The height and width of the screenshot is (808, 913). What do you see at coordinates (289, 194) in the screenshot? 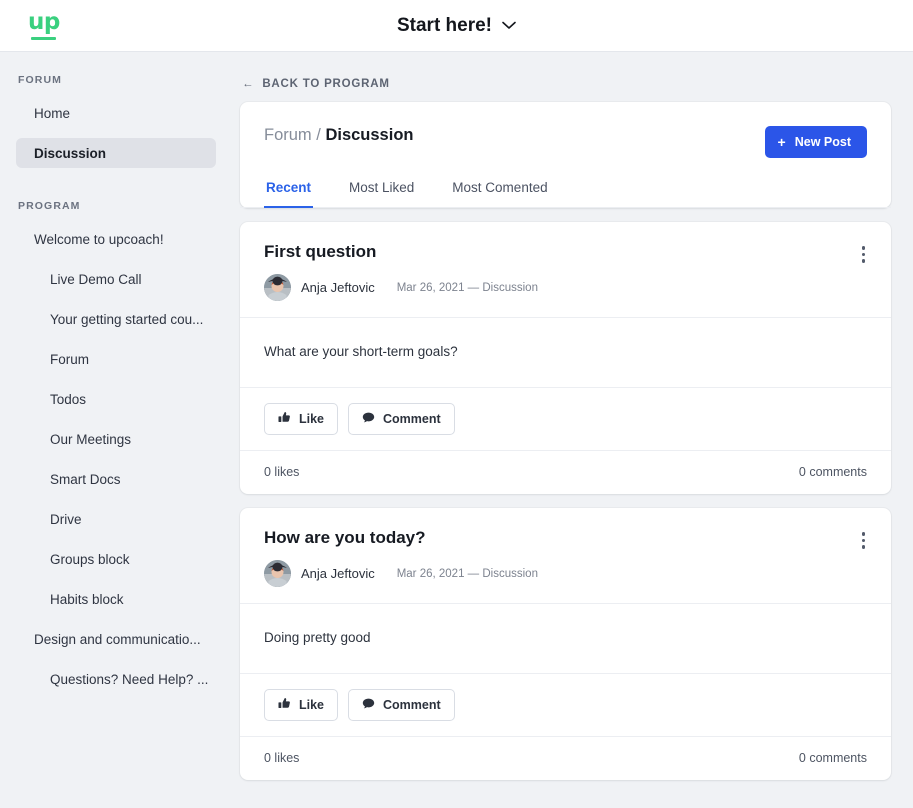
I see `tab-recent: Recent` at bounding box center [289, 194].